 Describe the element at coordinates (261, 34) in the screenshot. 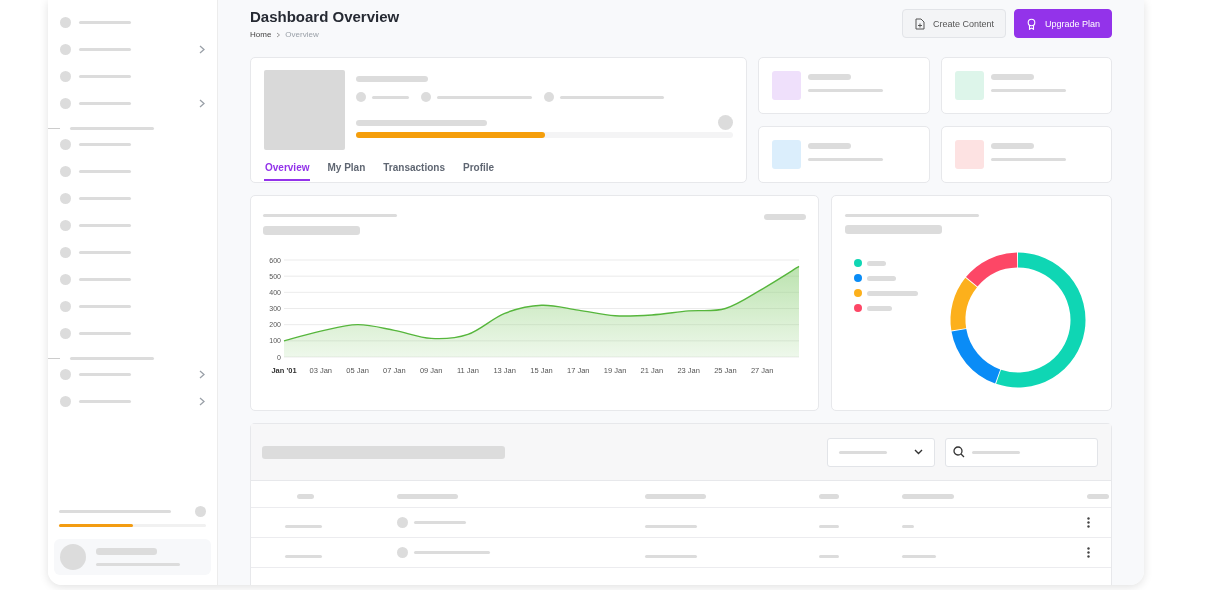

I see `breadcrumb-link: Home` at that location.